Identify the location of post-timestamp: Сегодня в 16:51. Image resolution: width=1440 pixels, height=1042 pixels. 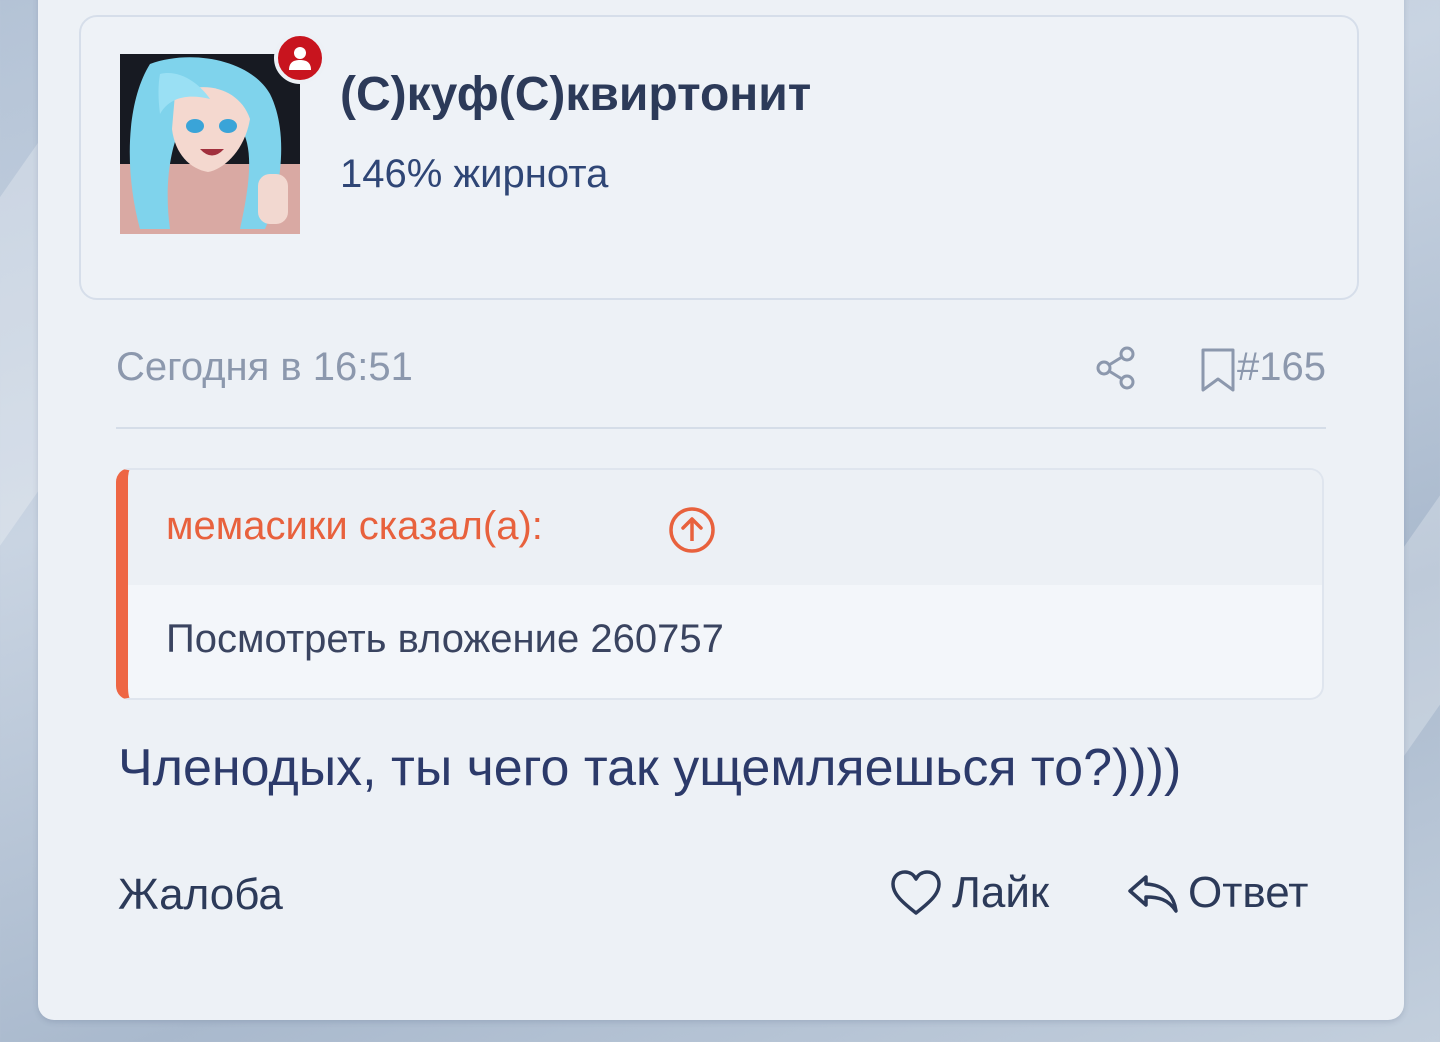
(264, 367).